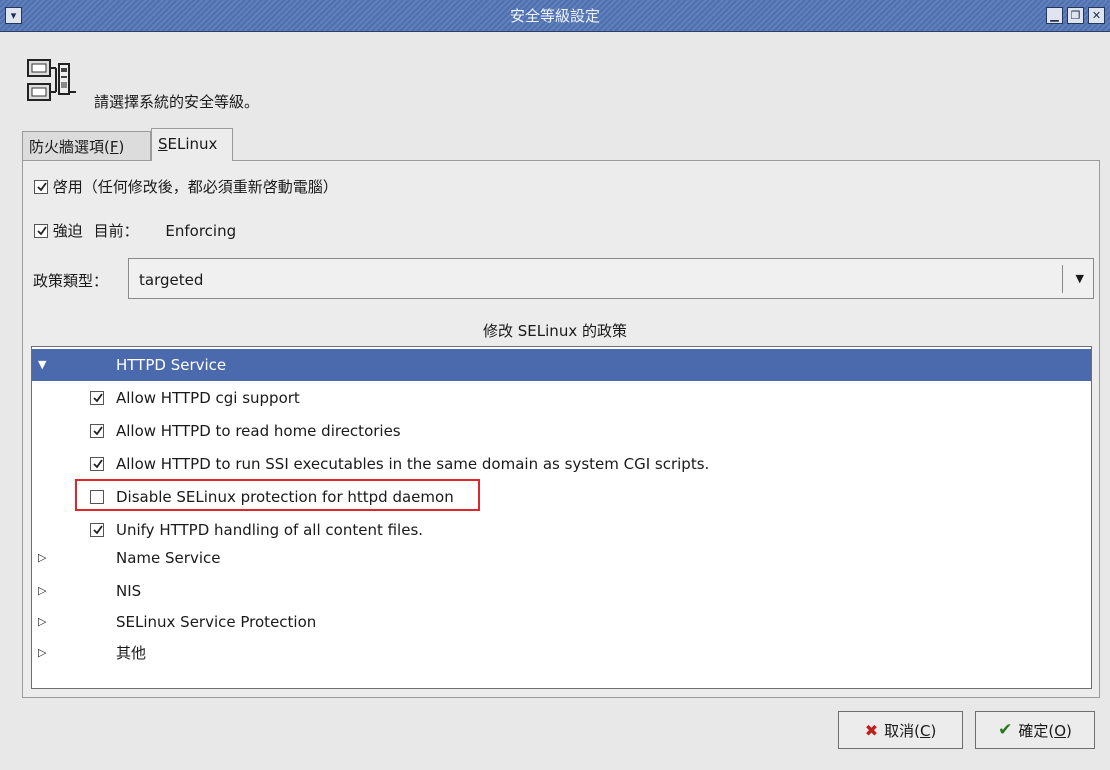 This screenshot has height=770, width=1110. I want to click on ok-button: ✔ 確定(O), so click(1035, 730).